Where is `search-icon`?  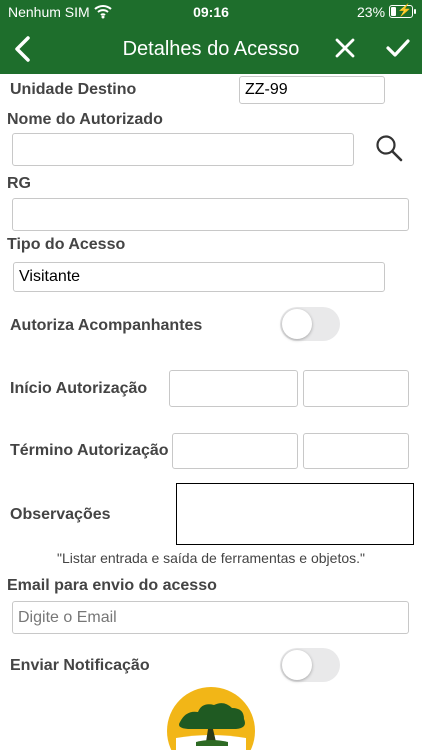
search-icon is located at coordinates (389, 148).